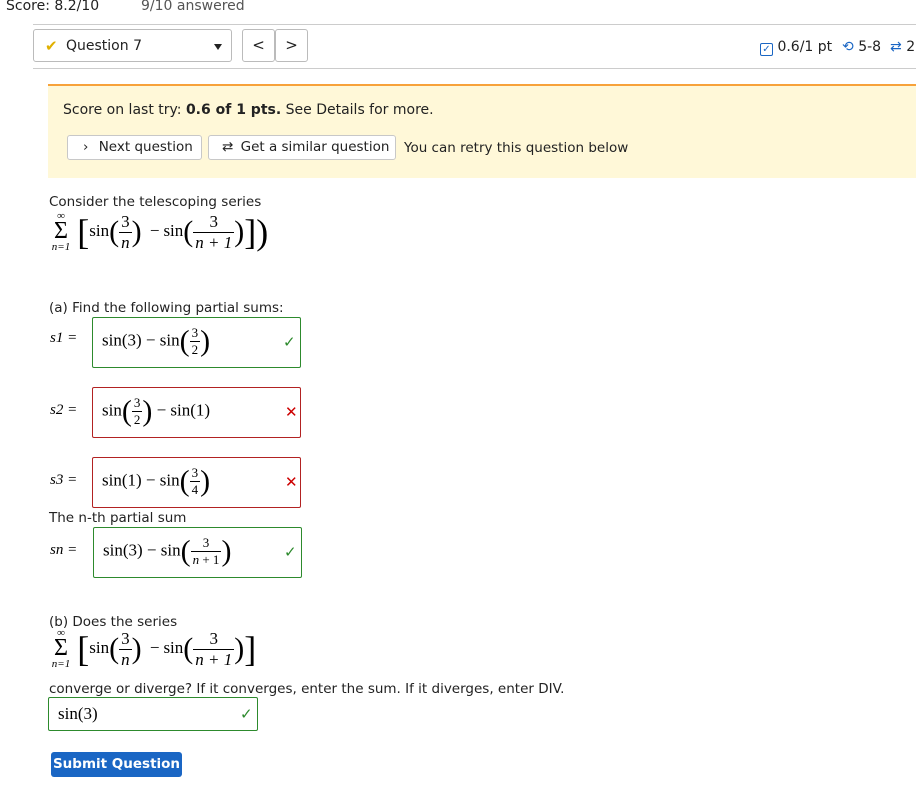 The height and width of the screenshot is (791, 916). I want to click on sn-label: sn =, so click(64, 550).